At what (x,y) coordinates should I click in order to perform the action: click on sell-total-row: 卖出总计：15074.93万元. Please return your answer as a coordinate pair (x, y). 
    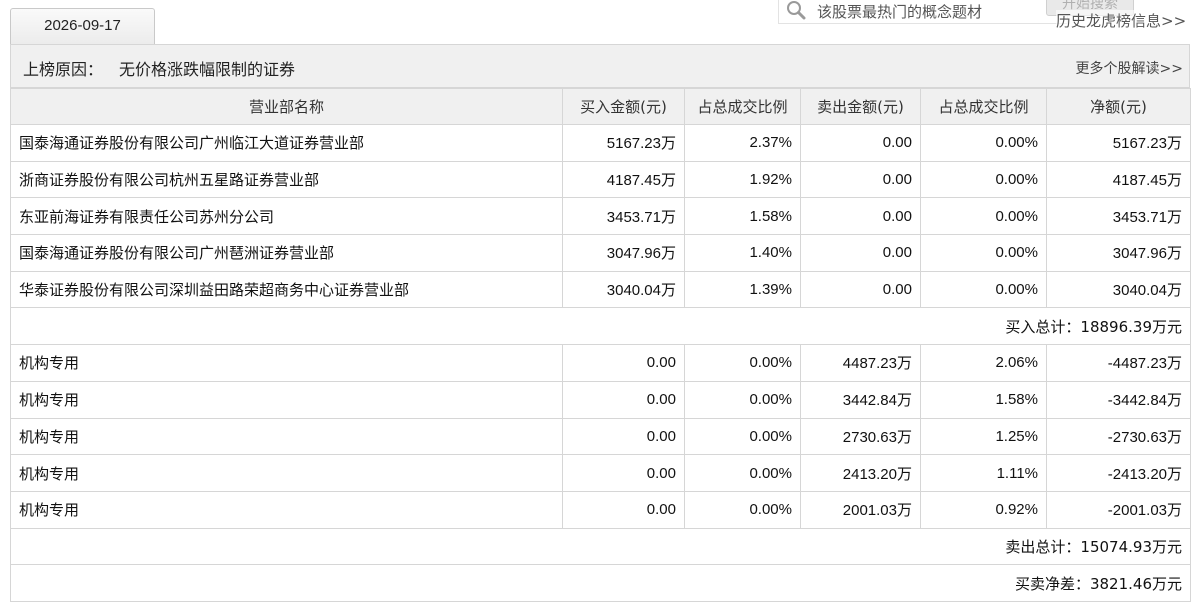
    Looking at the image, I should click on (600, 546).